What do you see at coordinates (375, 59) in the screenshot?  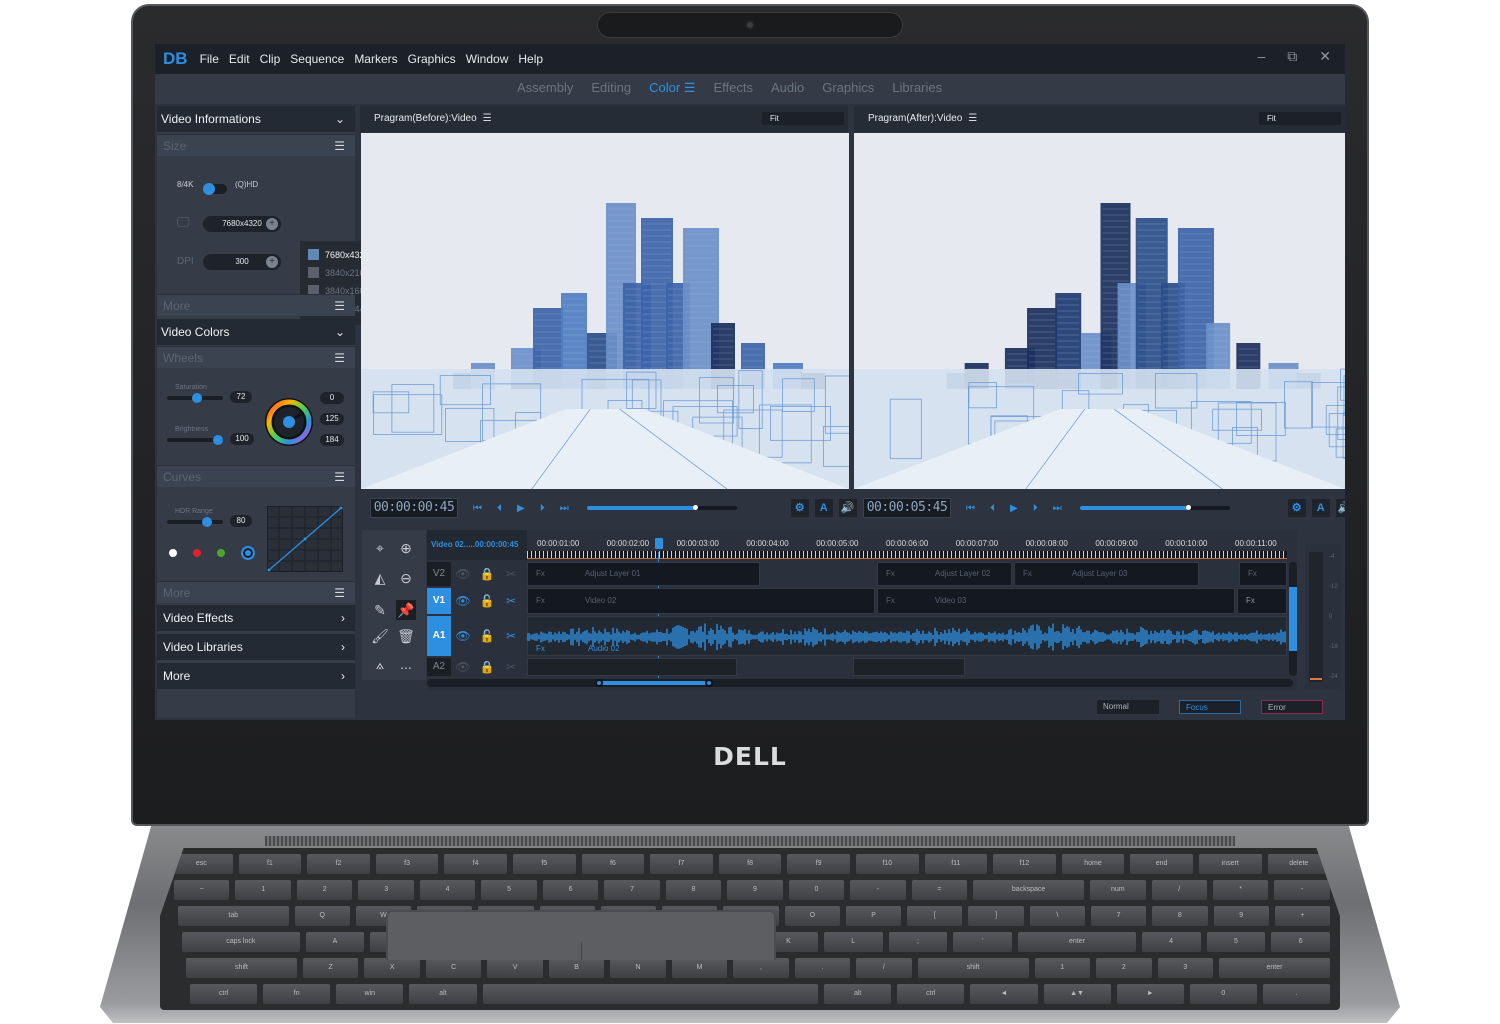 I see `menu-markers: Markers` at bounding box center [375, 59].